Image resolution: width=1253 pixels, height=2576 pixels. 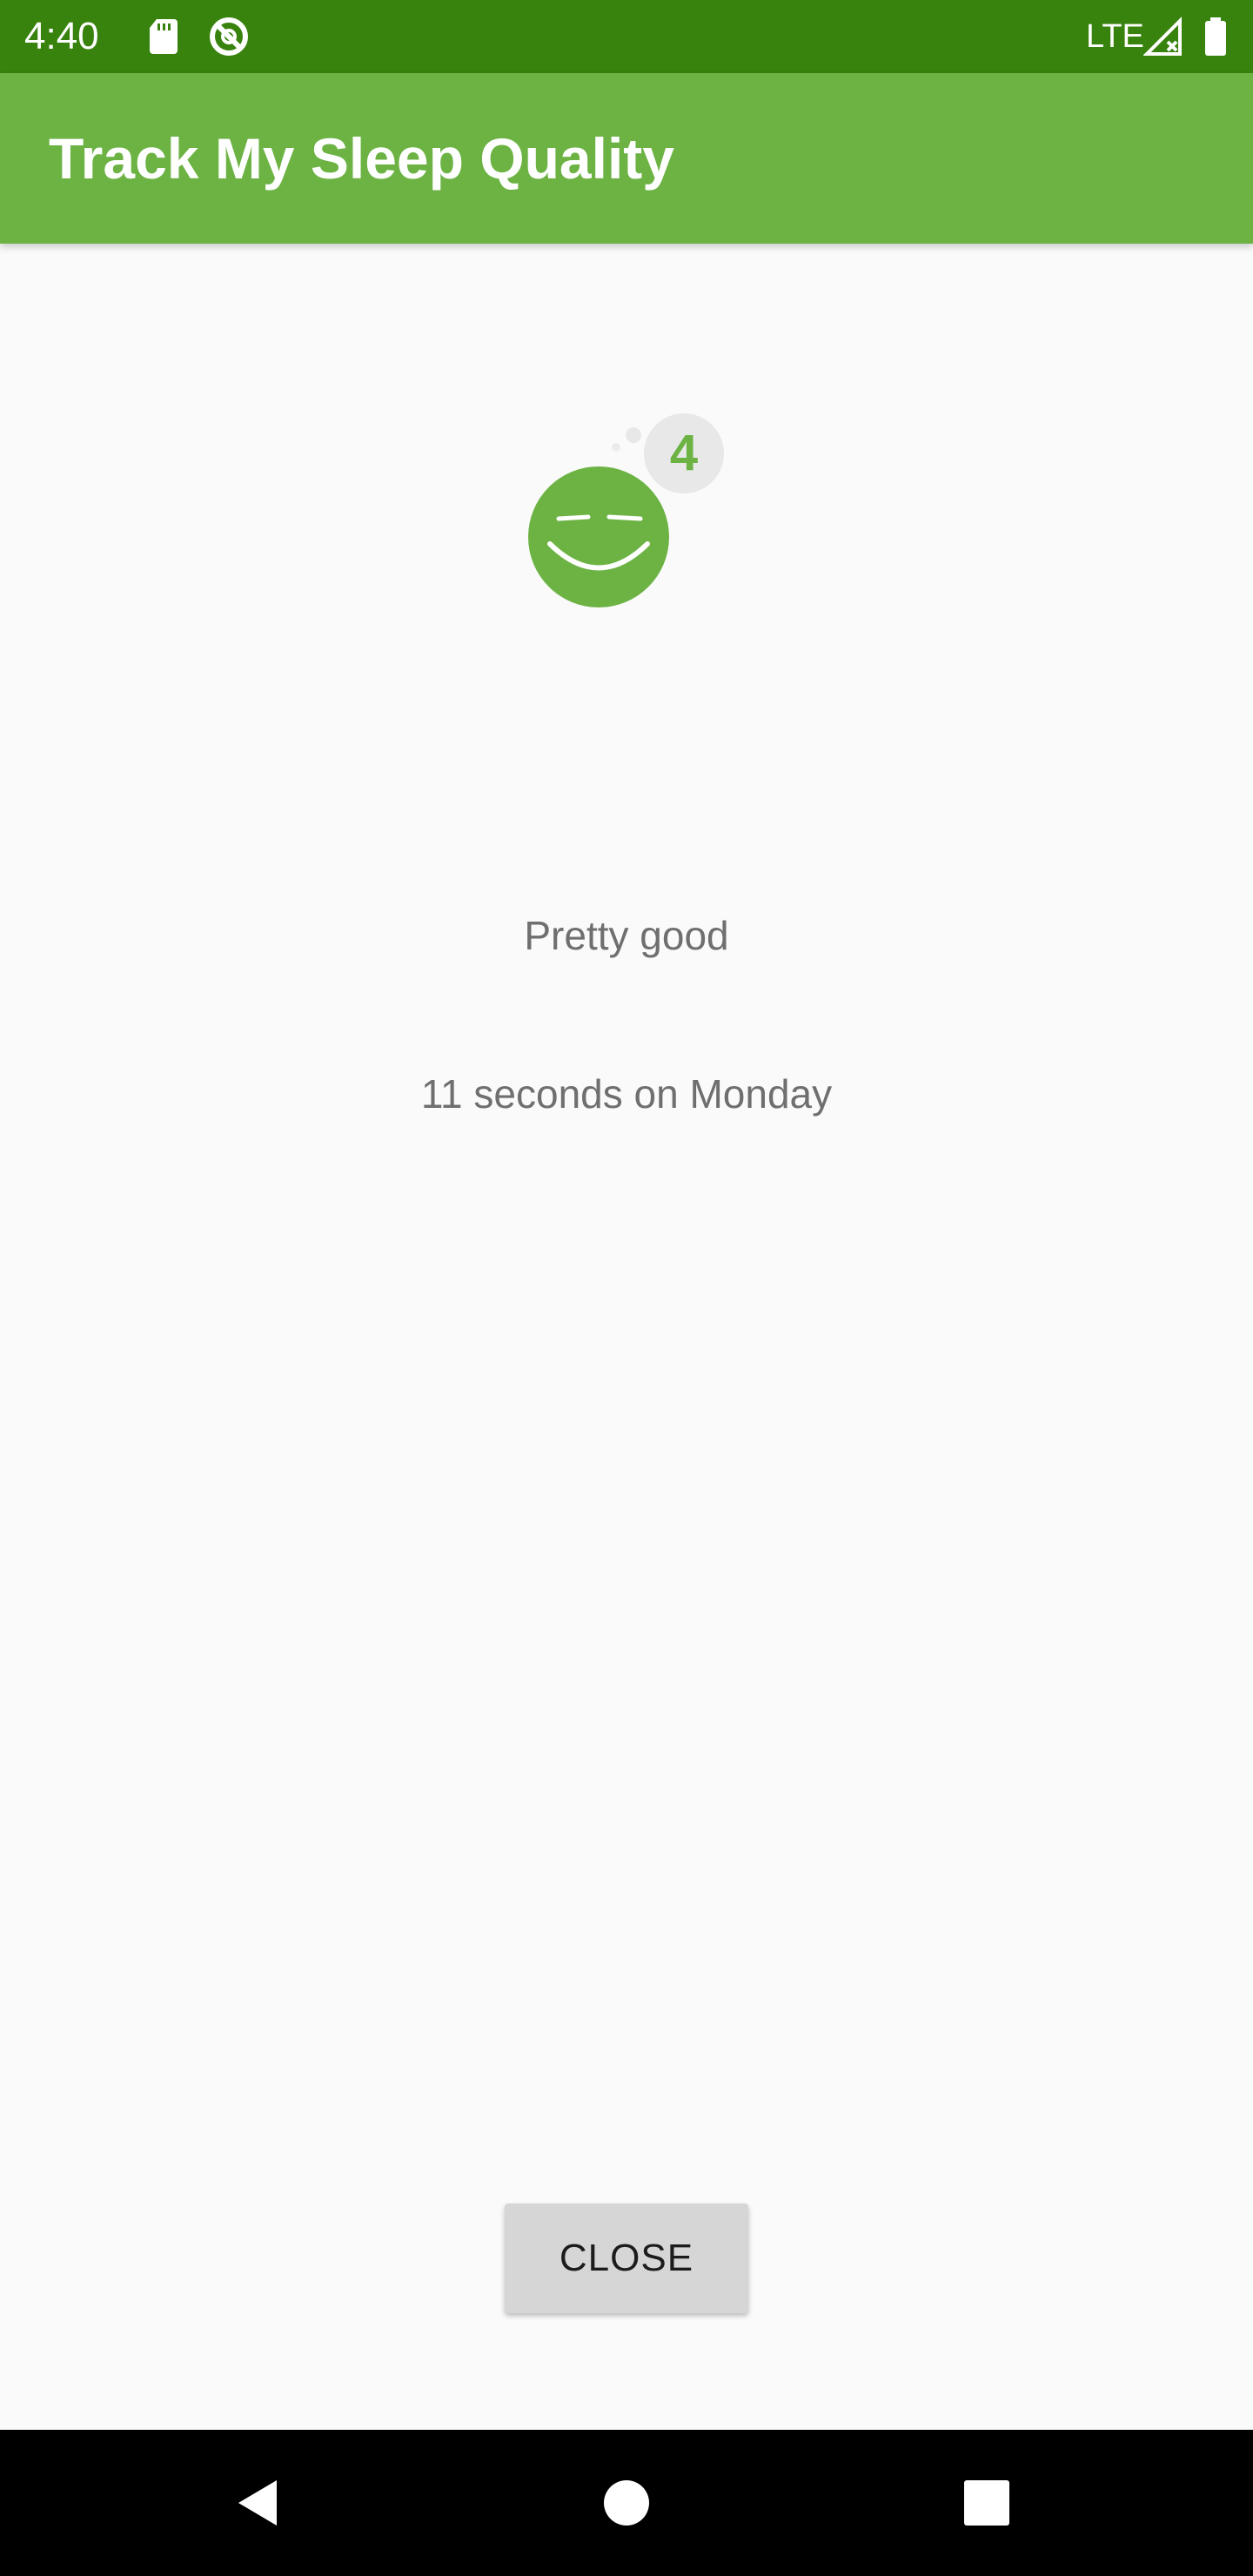 I want to click on app-bar: Track My Sleep Quality, so click(x=626, y=158).